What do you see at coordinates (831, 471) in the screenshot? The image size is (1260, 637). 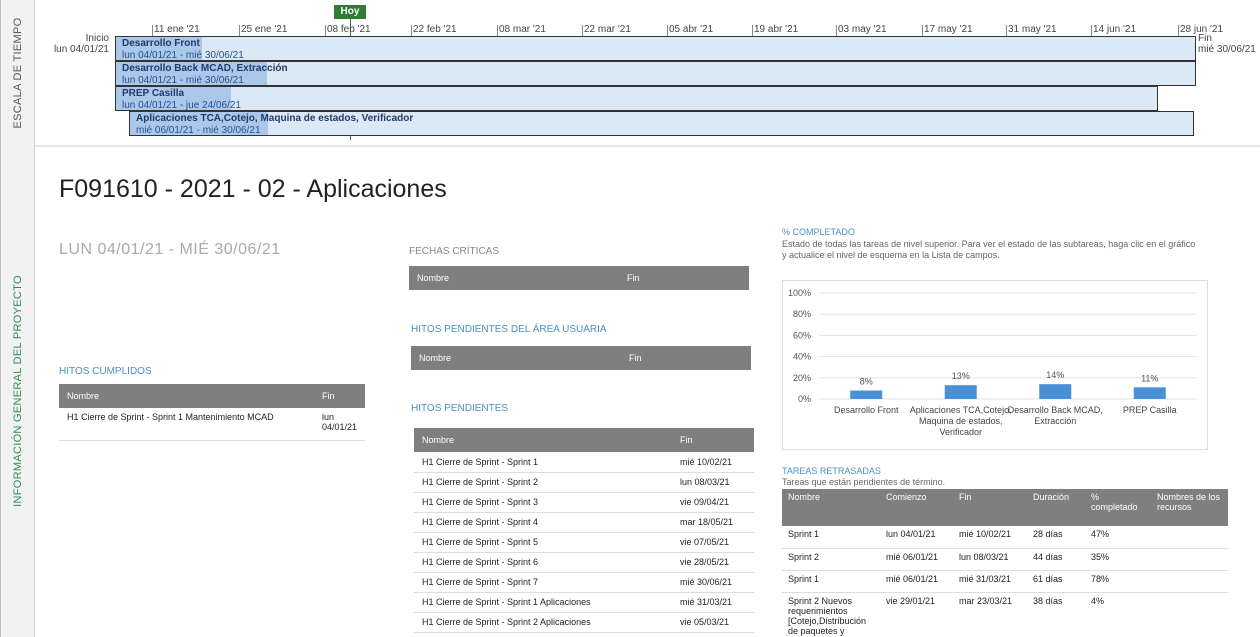 I see `tareas-retrasadas-heading: TAREAS RETRASADAS` at bounding box center [831, 471].